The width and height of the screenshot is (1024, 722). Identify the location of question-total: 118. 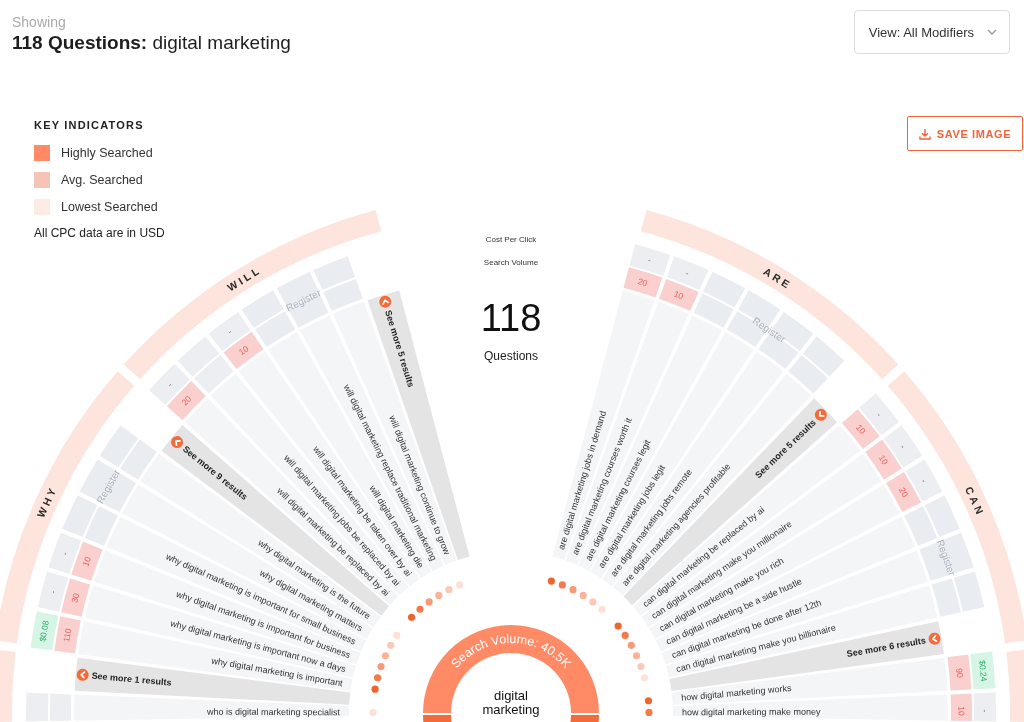
(511, 318).